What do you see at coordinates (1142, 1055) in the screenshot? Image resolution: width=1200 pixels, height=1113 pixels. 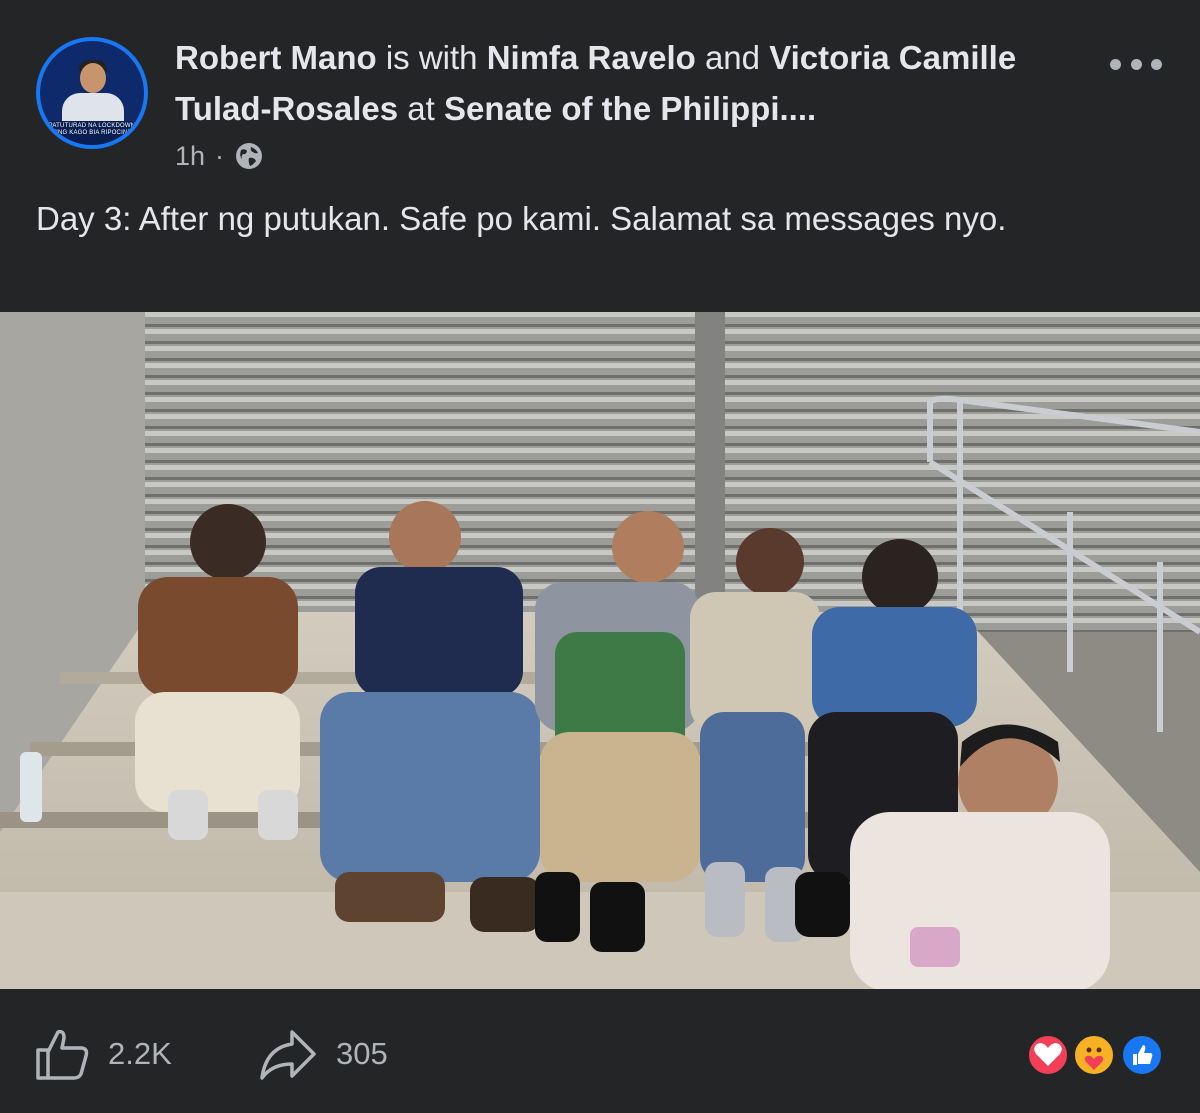 I see `like-reaction-icon` at bounding box center [1142, 1055].